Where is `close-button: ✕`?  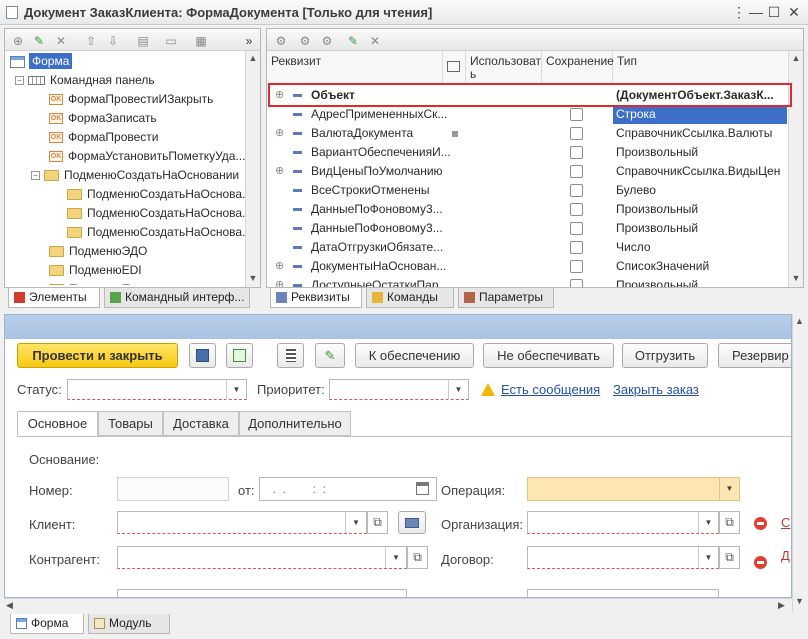
close-button: ✕ is located at coordinates (794, 12).